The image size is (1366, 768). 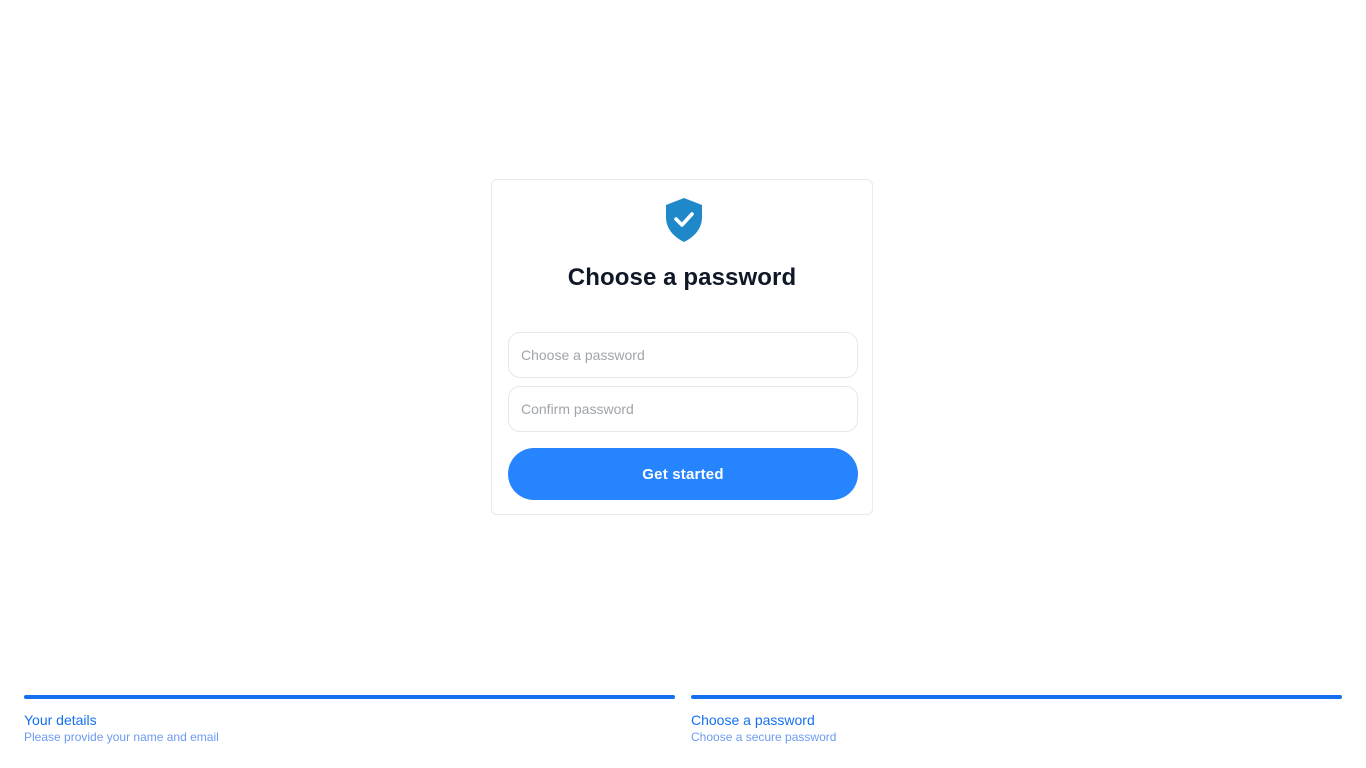 I want to click on password-card: Choose a password Get started, so click(x=682, y=347).